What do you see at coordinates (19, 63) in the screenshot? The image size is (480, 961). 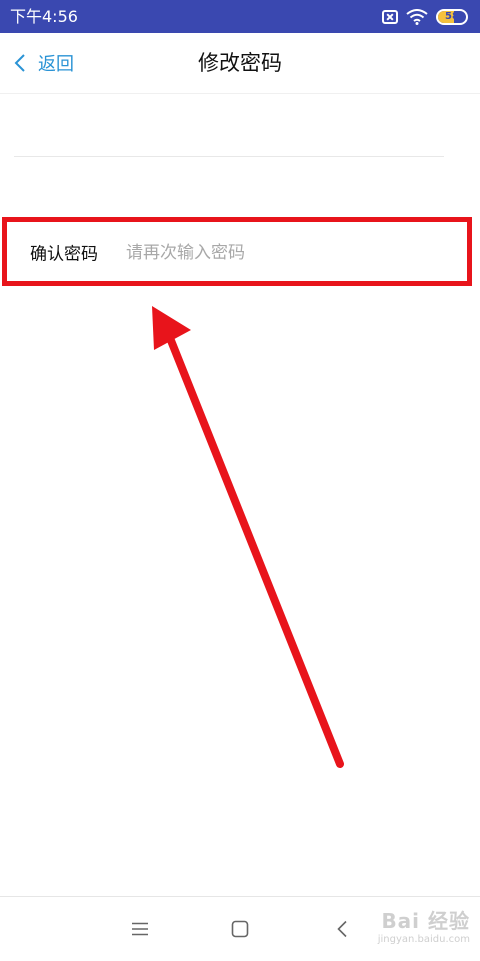 I see `chevron-left-icon` at bounding box center [19, 63].